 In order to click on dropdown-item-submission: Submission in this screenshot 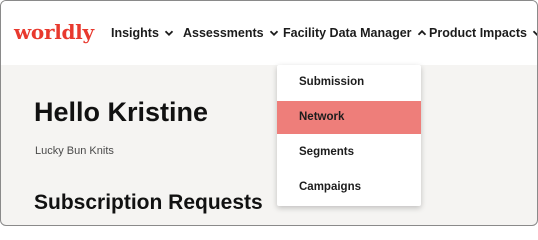, I will do `click(349, 82)`.